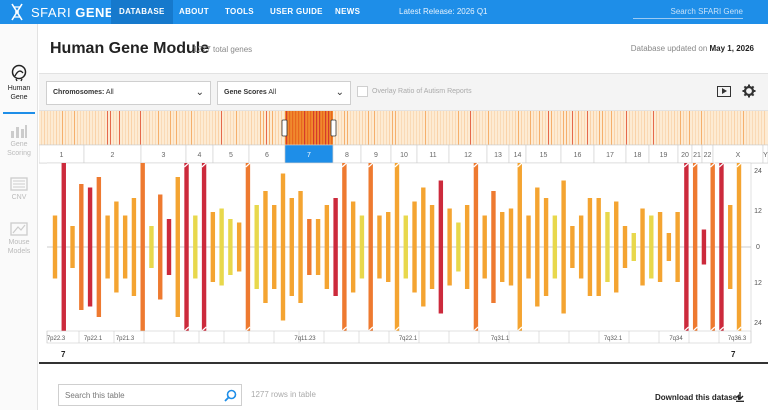  What do you see at coordinates (708, 155) in the screenshot?
I see `chromosome-label-22: 22` at bounding box center [708, 155].